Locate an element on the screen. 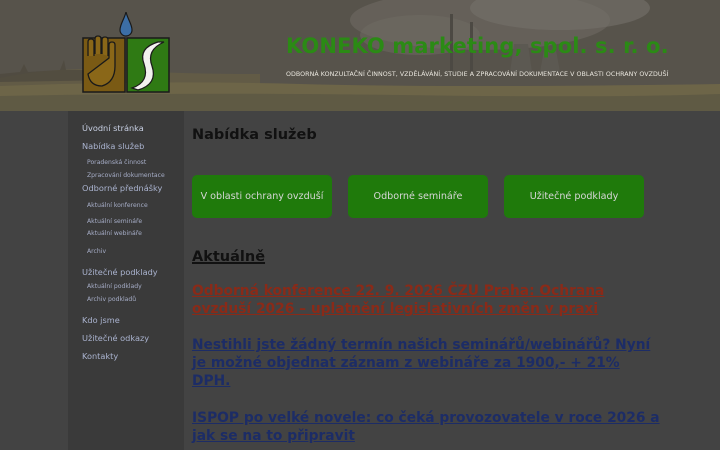 Image resolution: width=720 pixels, height=450 pixels. service-button-seminars: Odborné semináře is located at coordinates (418, 196).